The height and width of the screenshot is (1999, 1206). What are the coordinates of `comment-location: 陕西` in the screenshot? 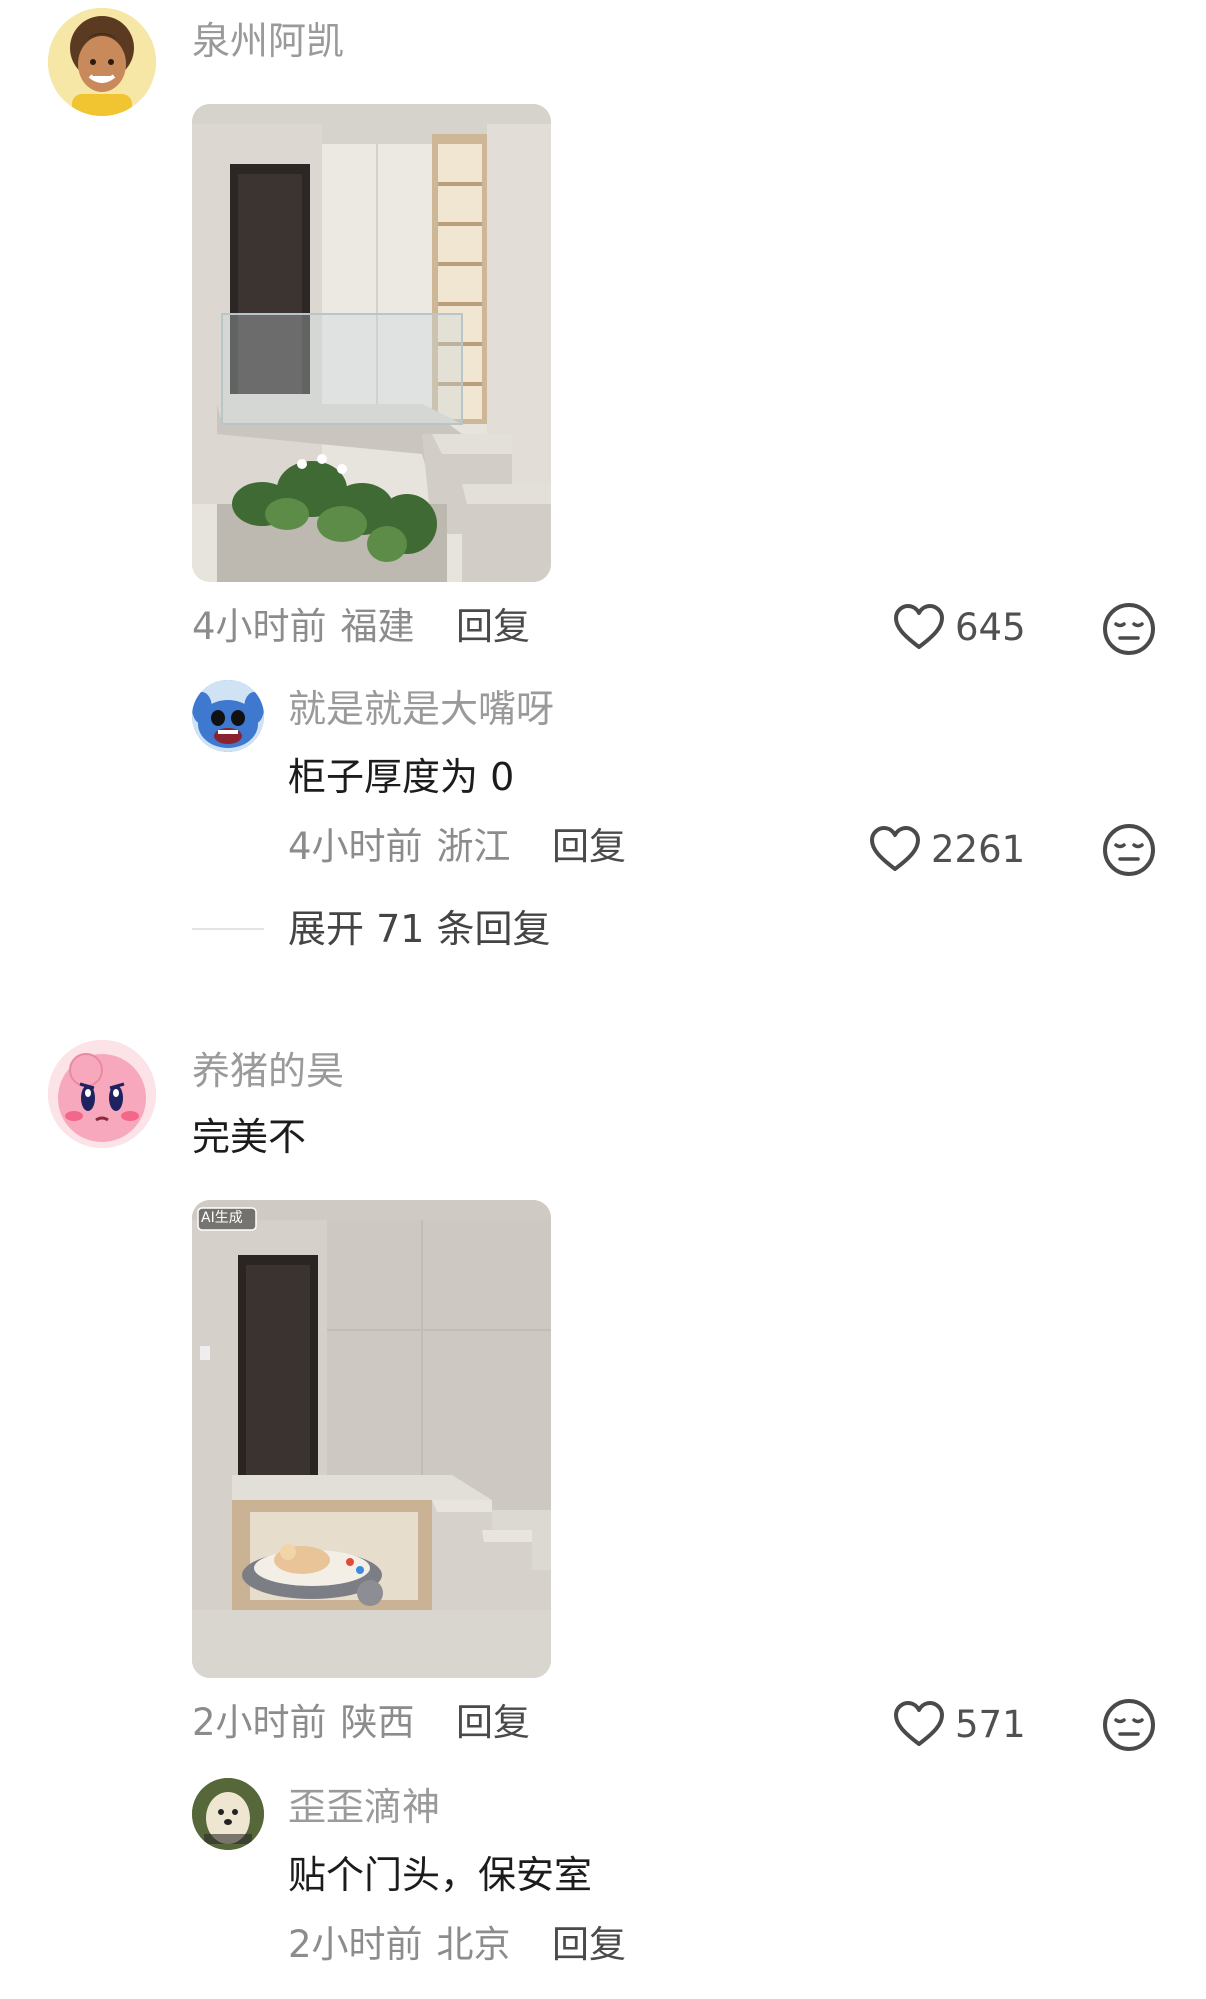 It's located at (377, 1722).